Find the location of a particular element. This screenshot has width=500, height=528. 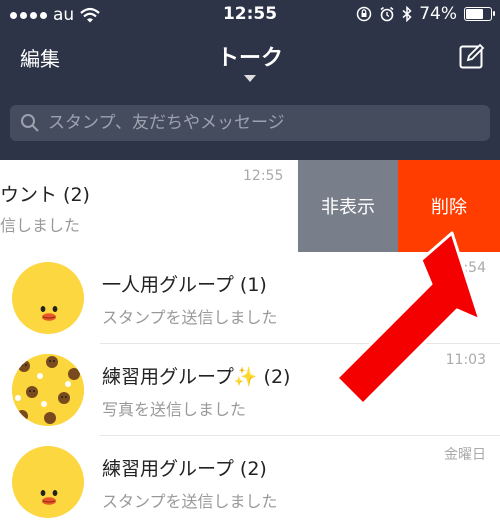

chat-time: 金曜日 is located at coordinates (465, 455).